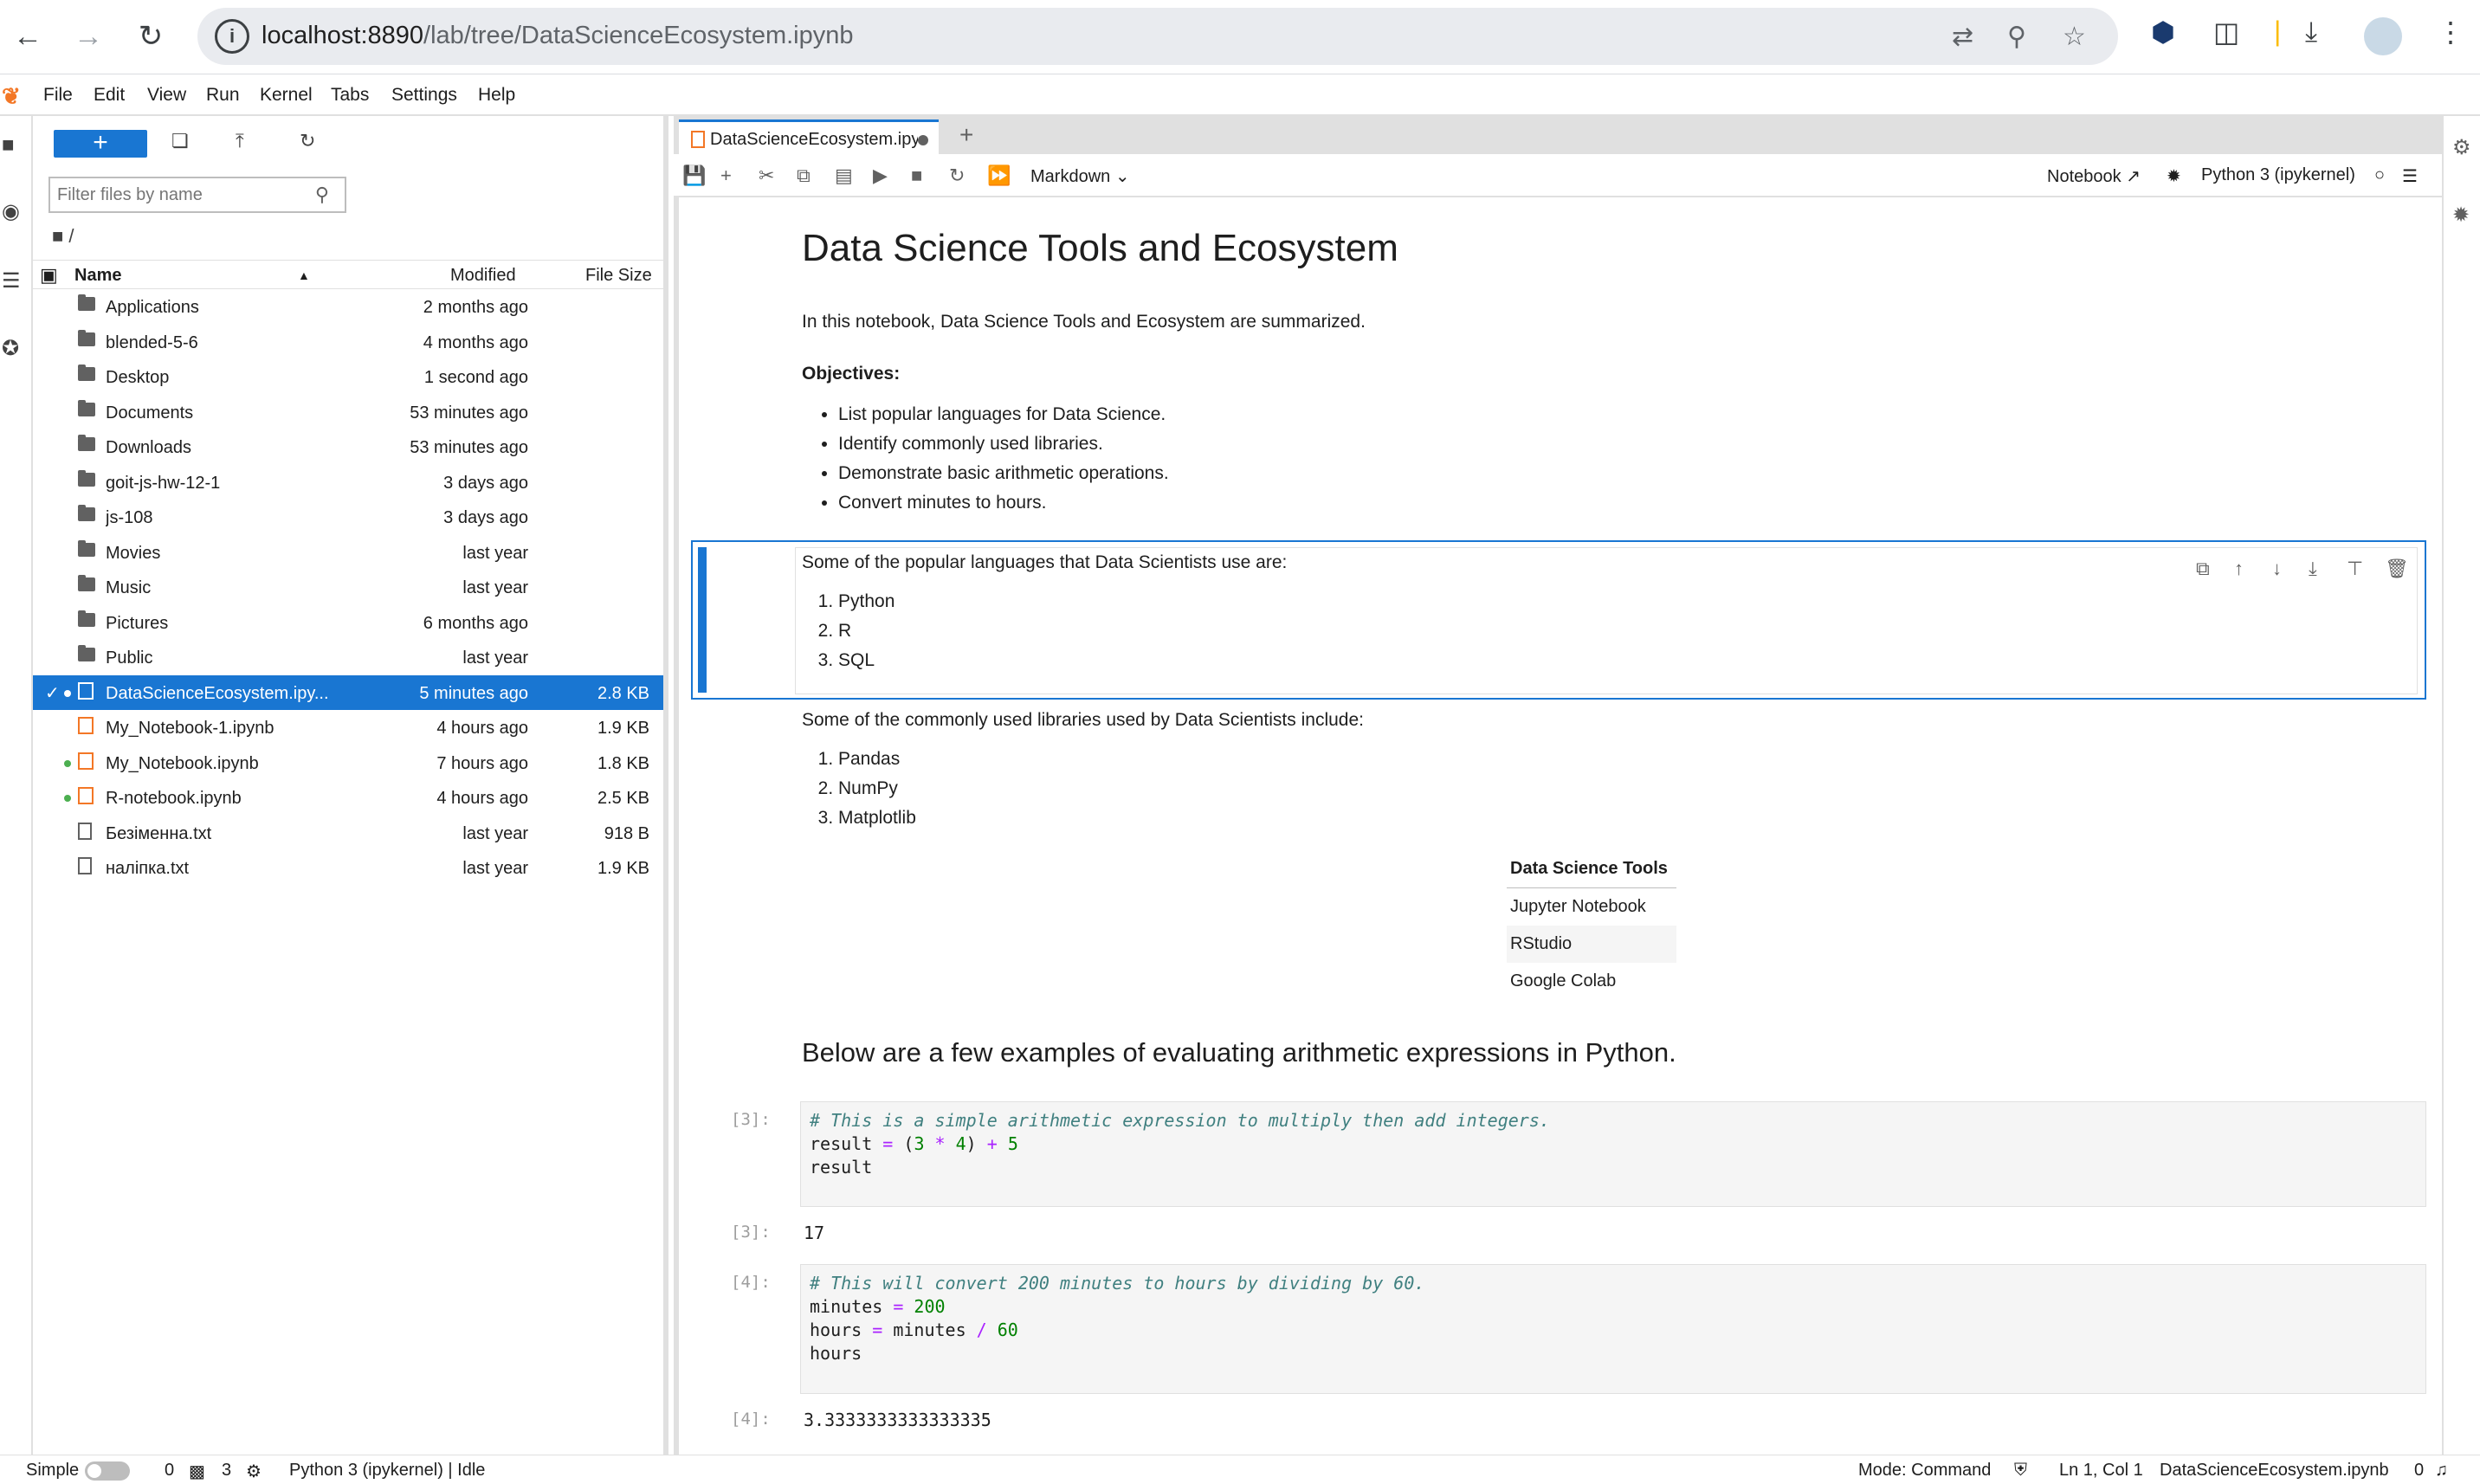 Image resolution: width=2480 pixels, height=1484 pixels. I want to click on move-down-icon: ↓, so click(2277, 569).